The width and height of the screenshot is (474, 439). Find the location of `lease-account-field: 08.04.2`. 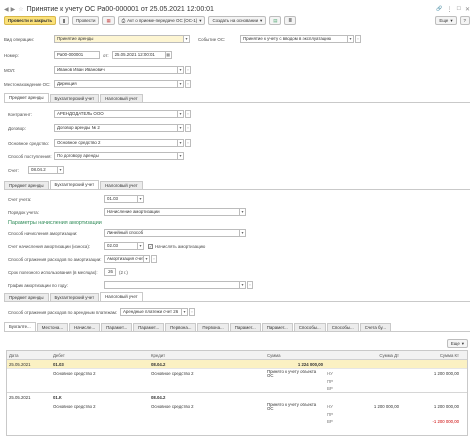

lease-account-field: 08.04.2 is located at coordinates (43, 170).